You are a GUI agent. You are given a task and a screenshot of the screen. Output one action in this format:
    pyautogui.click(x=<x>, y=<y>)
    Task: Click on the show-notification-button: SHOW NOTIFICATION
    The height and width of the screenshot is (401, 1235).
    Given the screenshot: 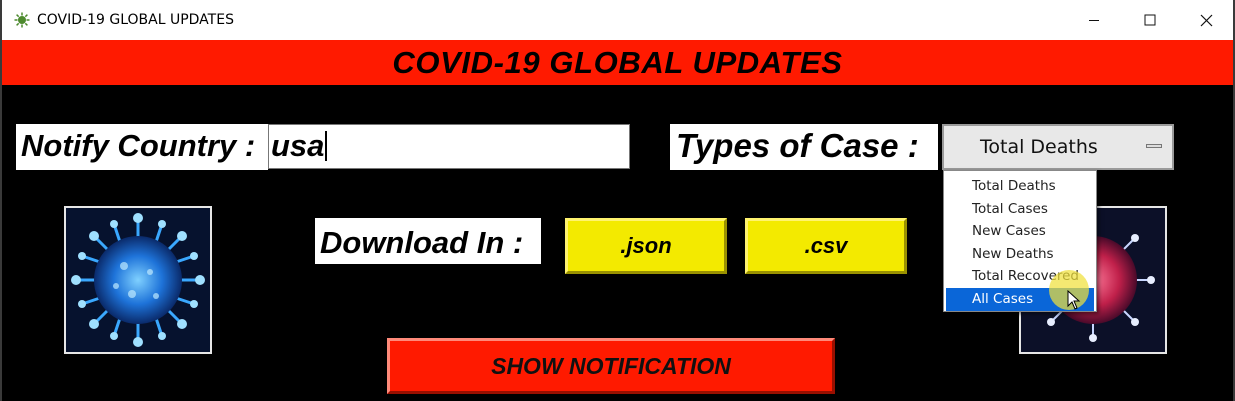 What is the action you would take?
    pyautogui.click(x=611, y=366)
    